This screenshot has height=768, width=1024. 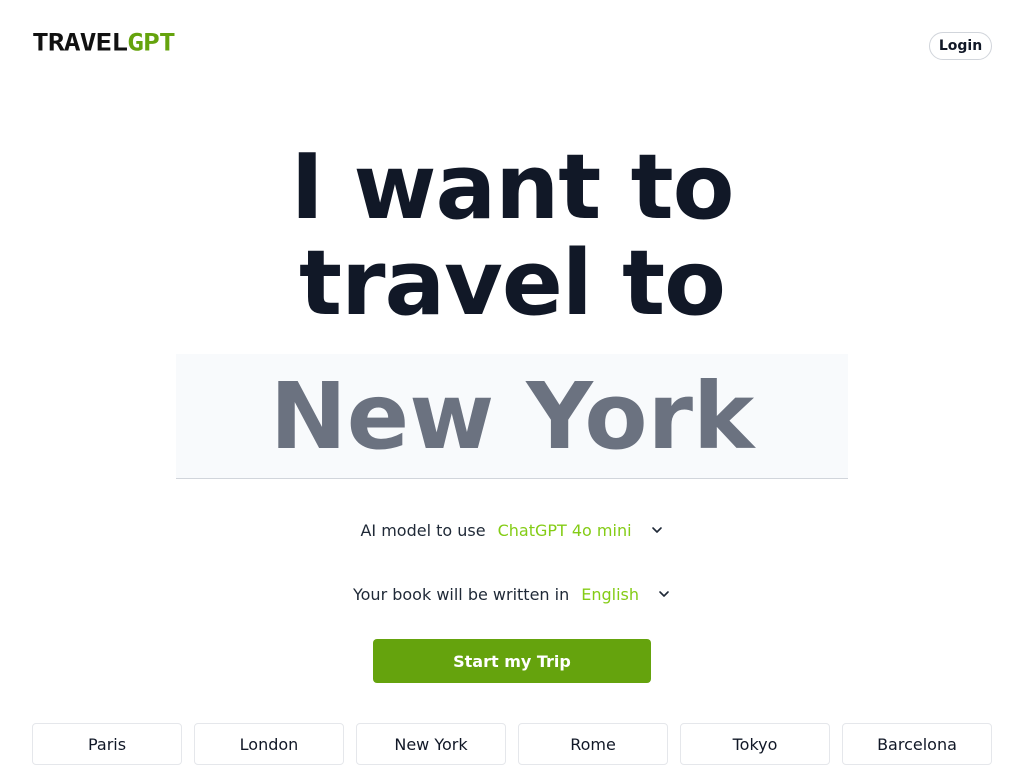 I want to click on city-button-barcelona: Barcelona, so click(x=917, y=744).